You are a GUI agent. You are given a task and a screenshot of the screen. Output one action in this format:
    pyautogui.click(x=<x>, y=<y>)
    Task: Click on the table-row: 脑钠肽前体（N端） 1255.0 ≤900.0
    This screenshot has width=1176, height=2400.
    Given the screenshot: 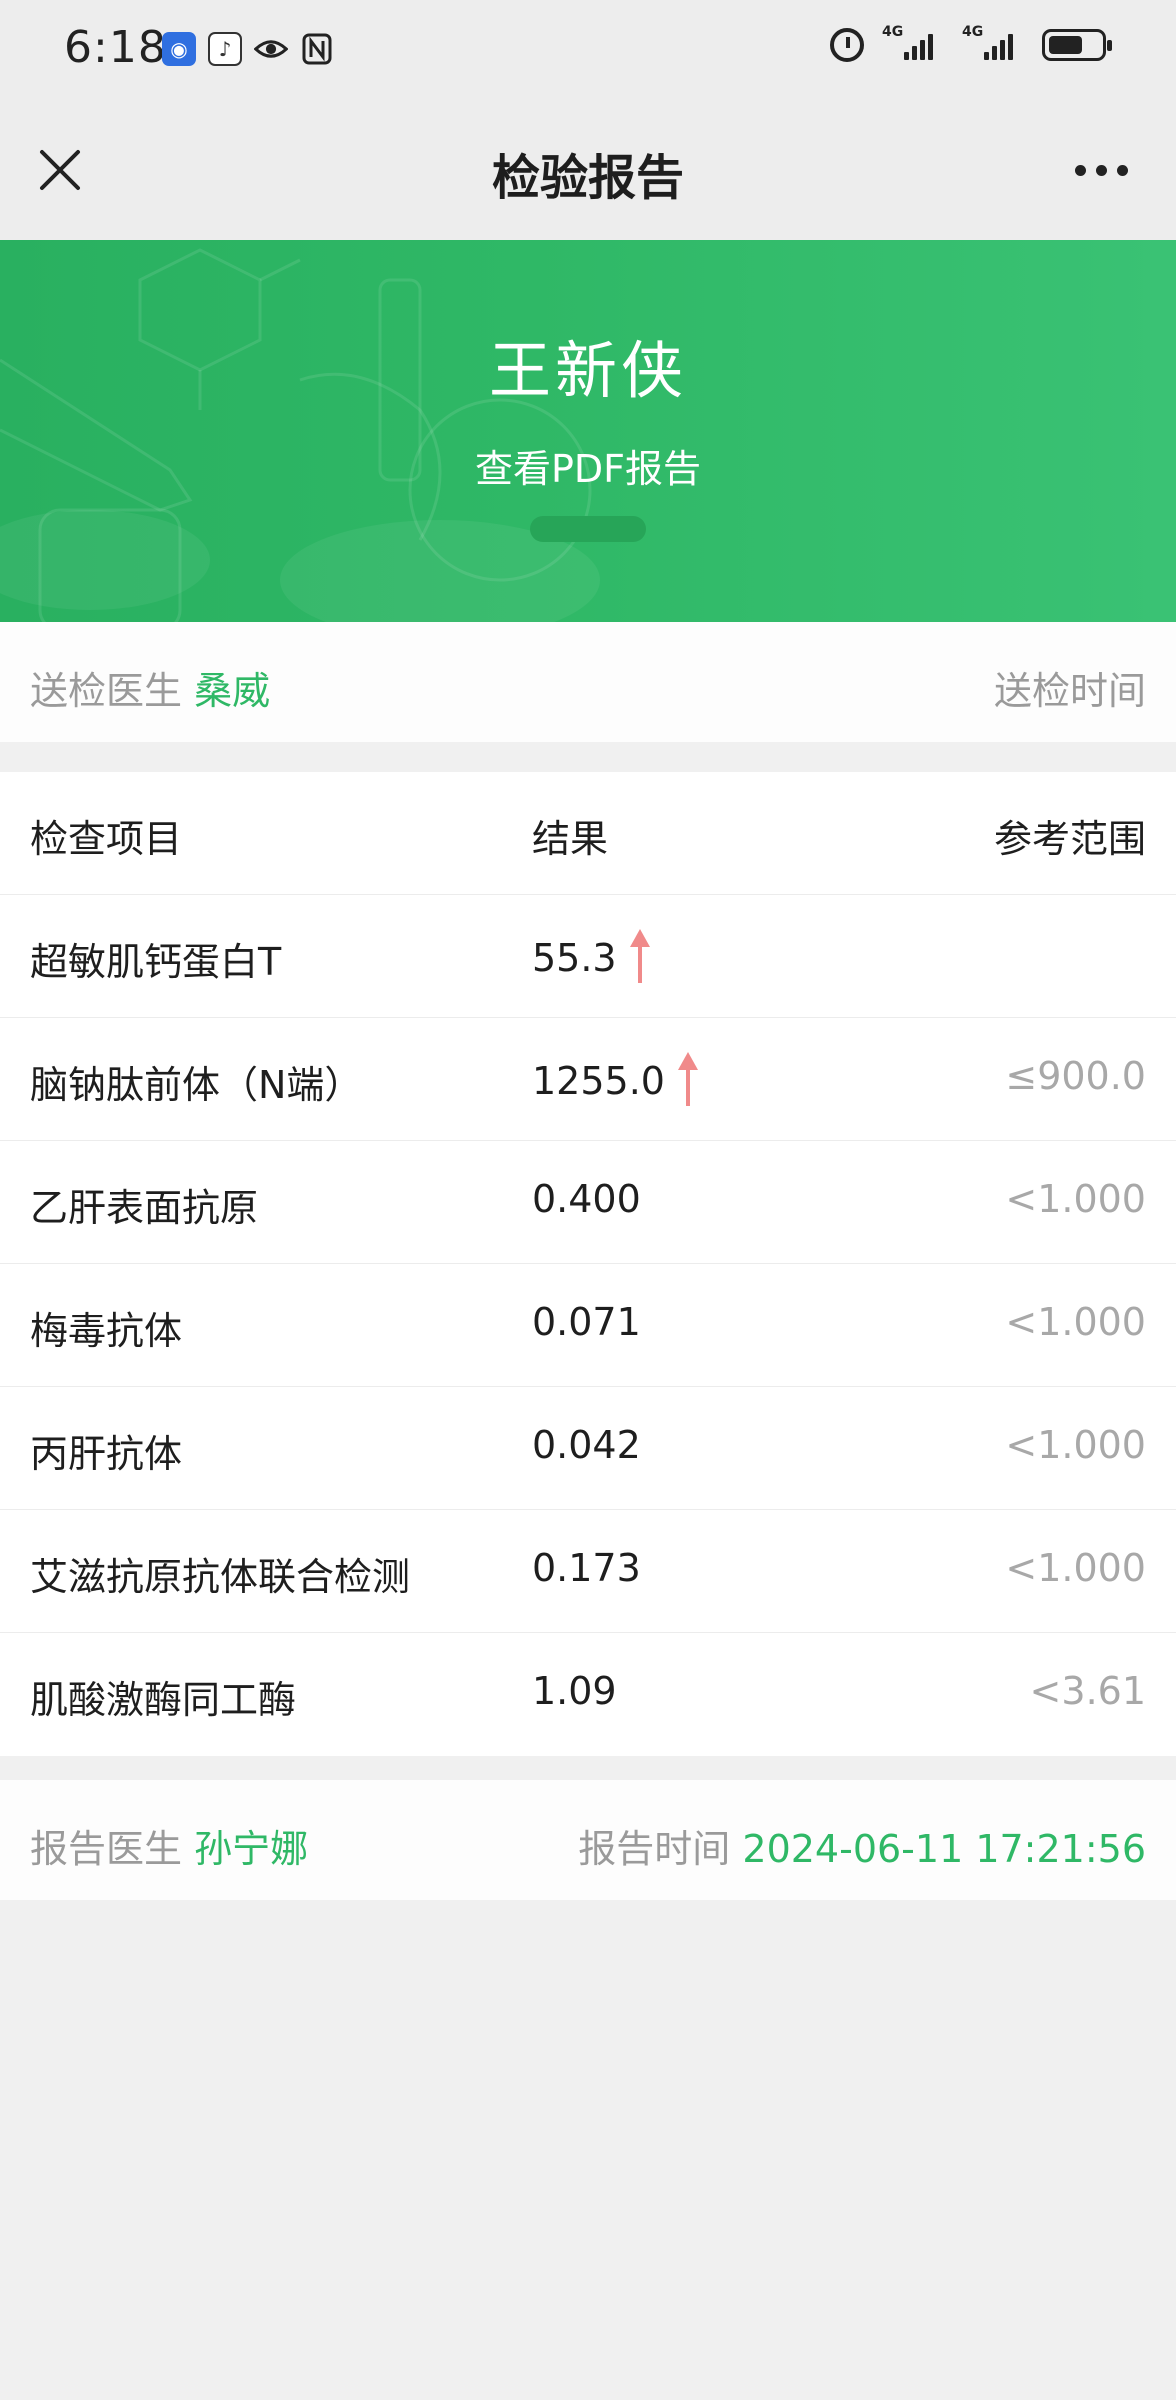 What is the action you would take?
    pyautogui.click(x=588, y=1079)
    